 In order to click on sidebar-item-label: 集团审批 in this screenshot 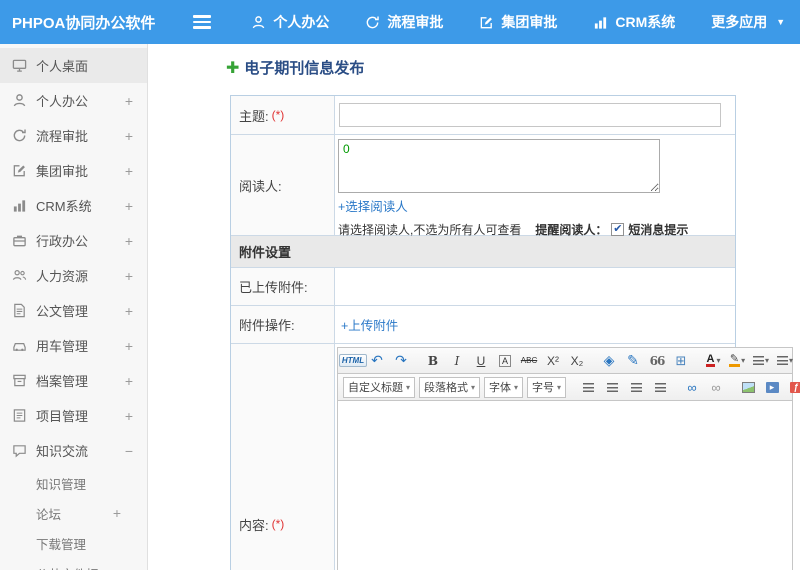, I will do `click(62, 171)`.